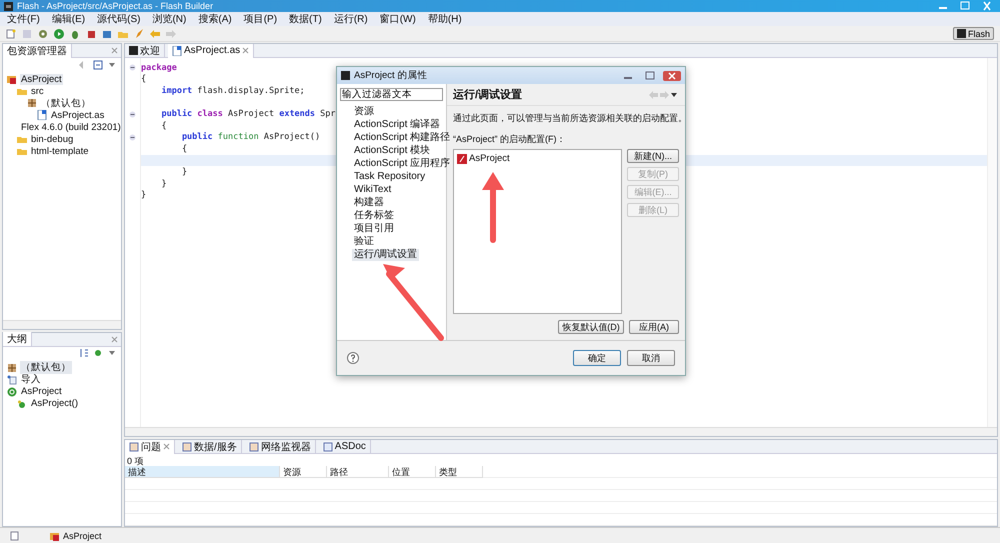 The image size is (1000, 543). Describe the element at coordinates (385, 255) in the screenshot. I see `nav-item: 运行/调试设置` at that location.